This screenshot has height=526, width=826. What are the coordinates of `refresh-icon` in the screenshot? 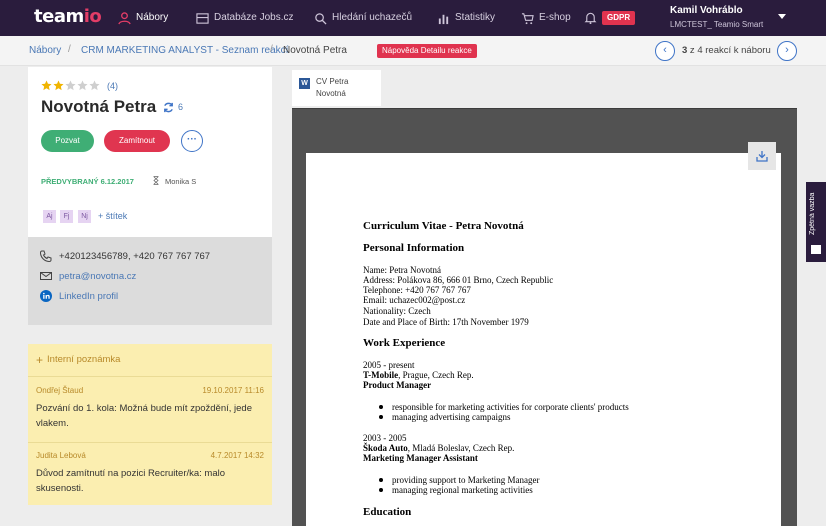 It's located at (168, 107).